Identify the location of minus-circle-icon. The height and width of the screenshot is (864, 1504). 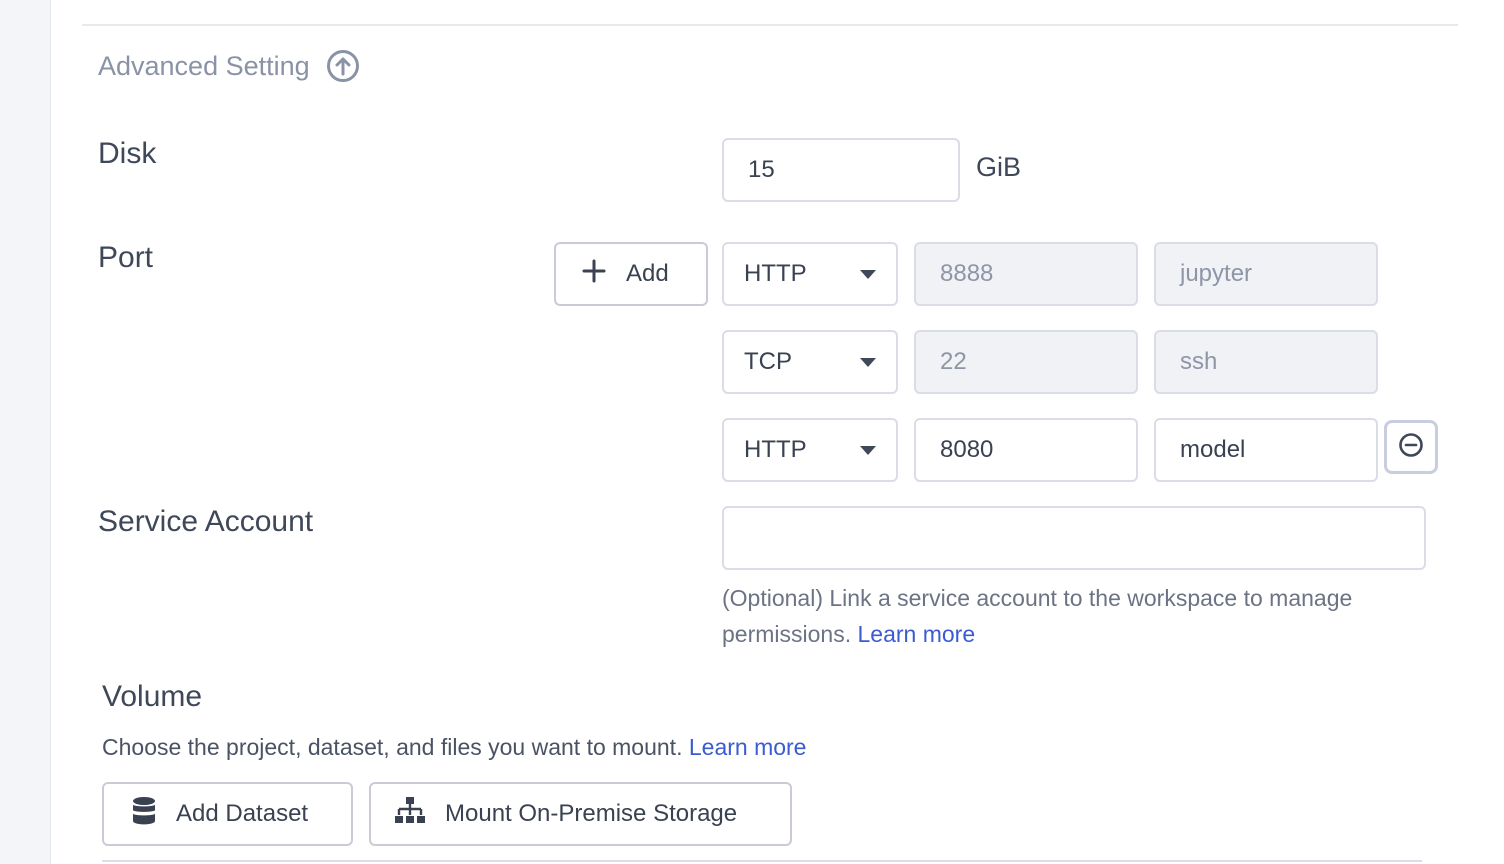
(1411, 447).